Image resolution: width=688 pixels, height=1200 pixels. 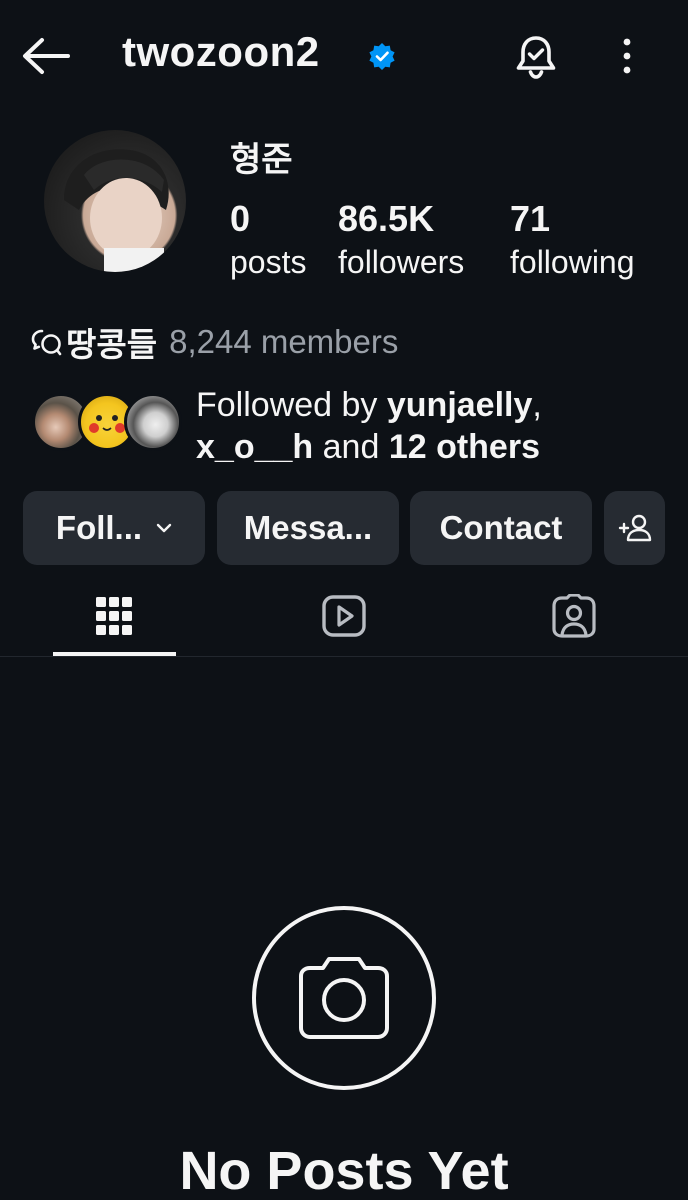 I want to click on mutual-others: 12 others, so click(x=464, y=447).